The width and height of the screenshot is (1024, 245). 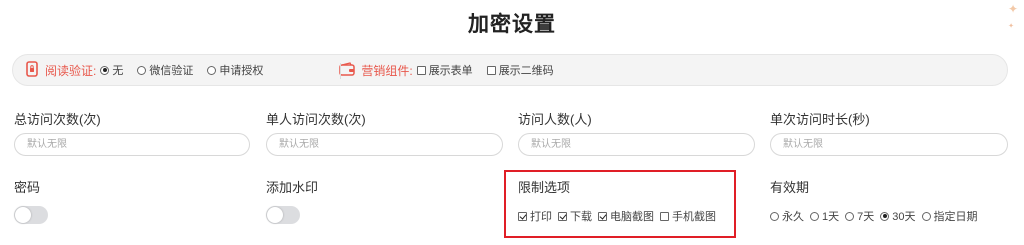 What do you see at coordinates (790, 187) in the screenshot?
I see `validity-label: 有效期` at bounding box center [790, 187].